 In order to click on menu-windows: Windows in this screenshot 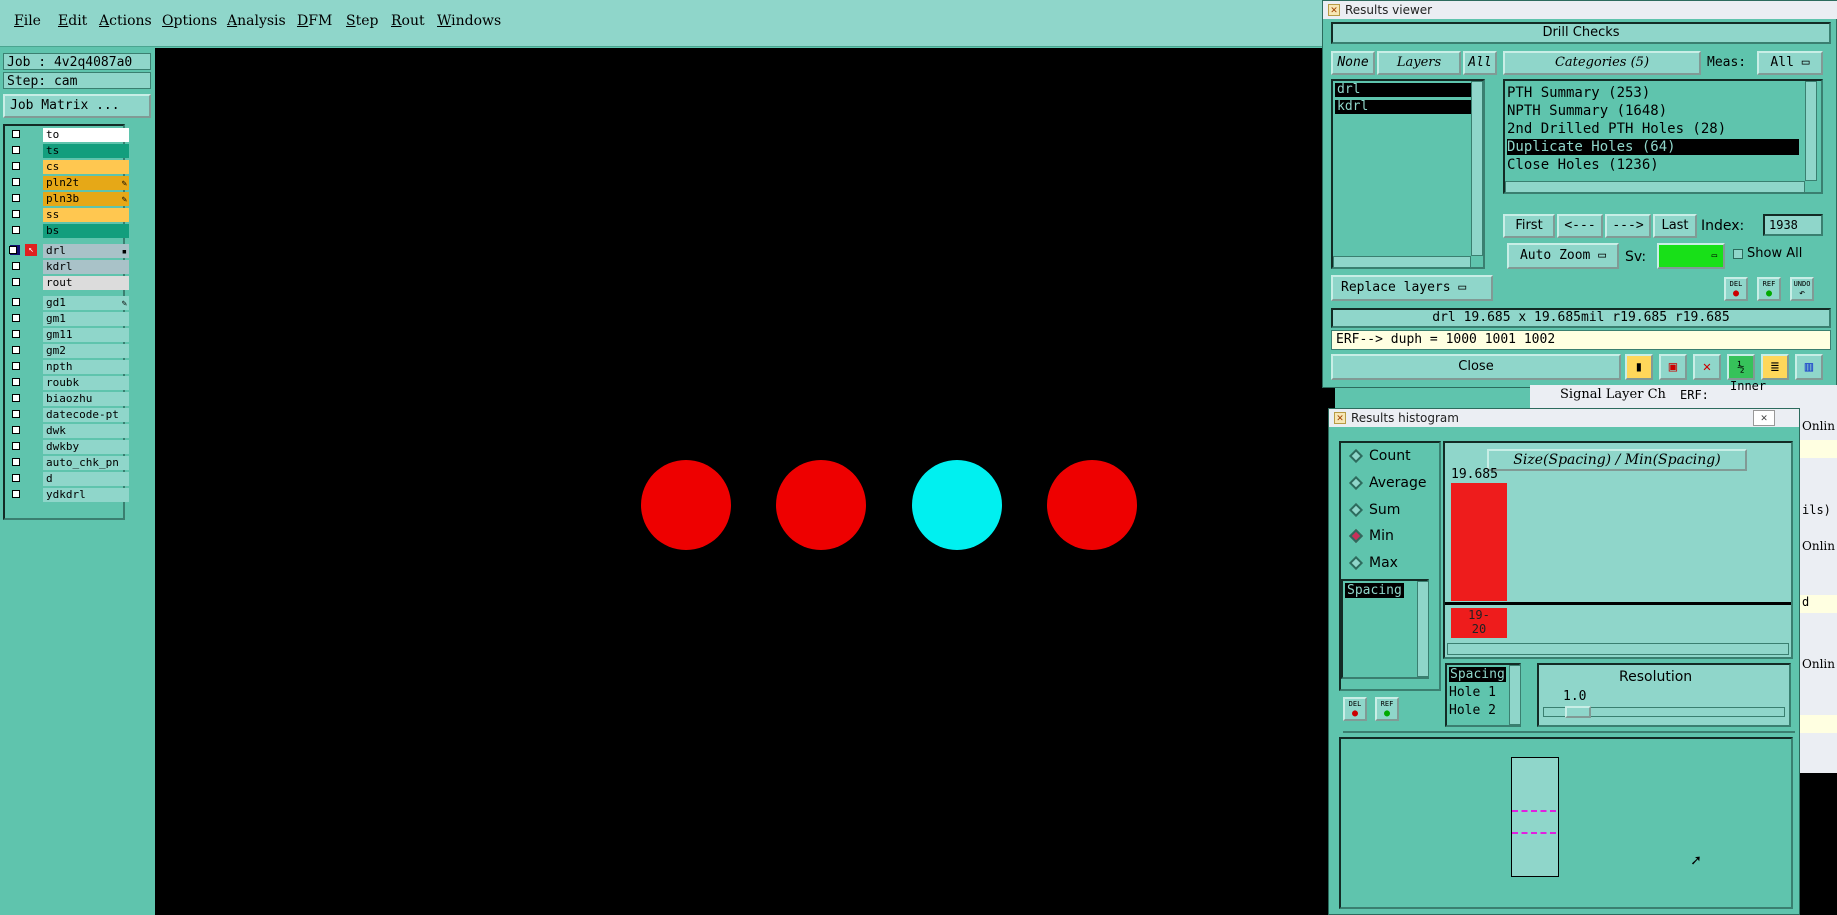, I will do `click(469, 21)`.